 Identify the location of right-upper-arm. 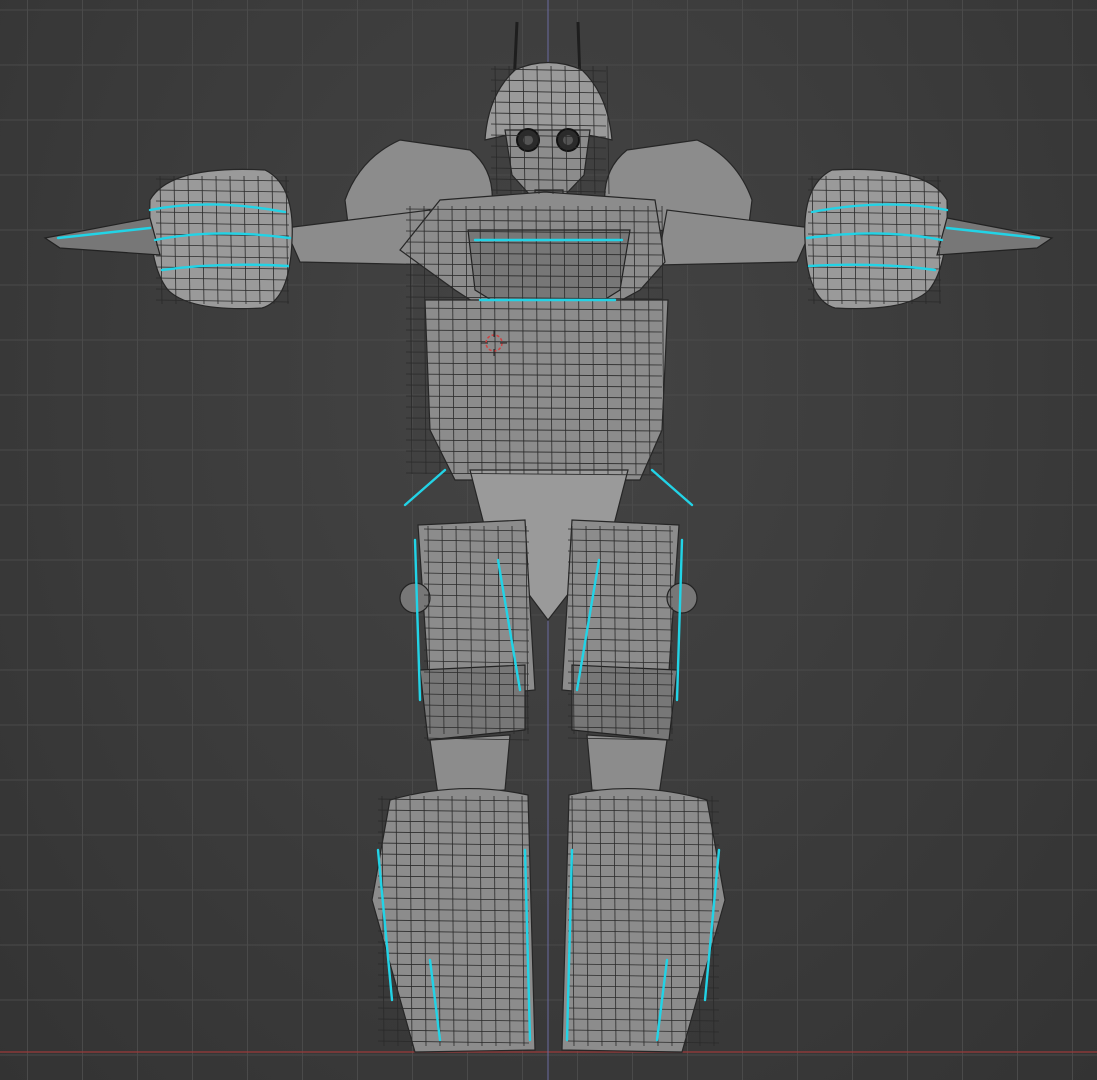
(734, 237).